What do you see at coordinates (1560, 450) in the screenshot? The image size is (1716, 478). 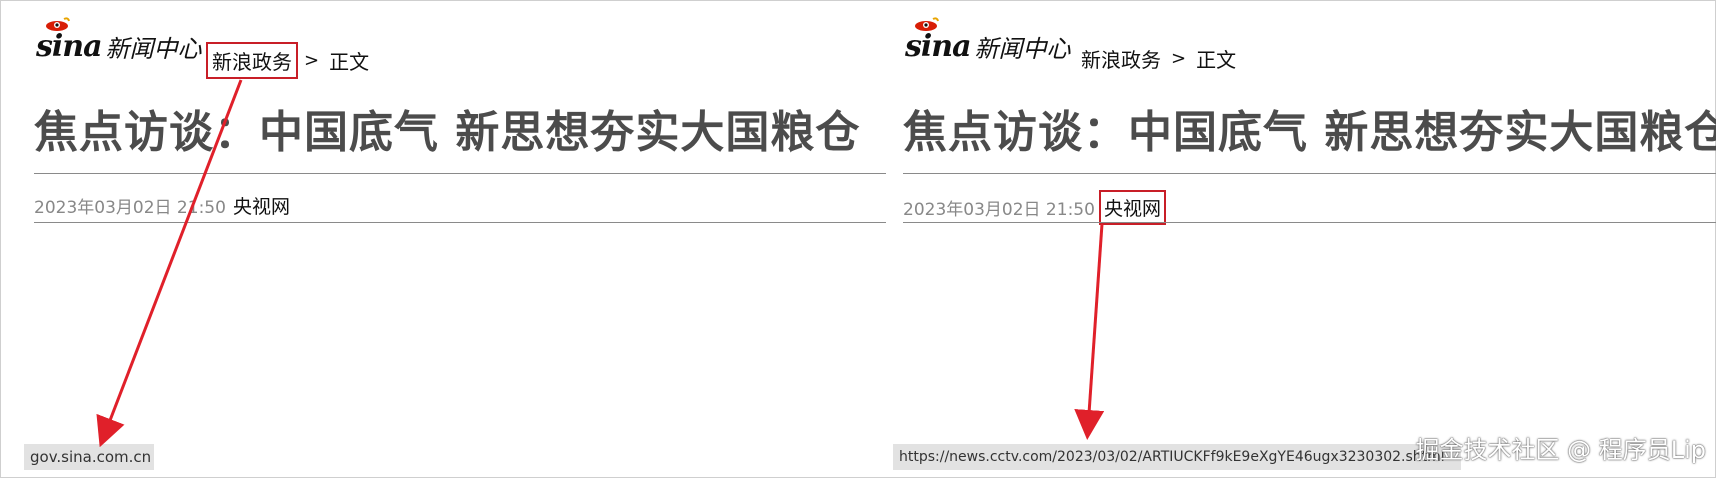 I see `watermark: 掘金技术社区 @ 程序员Lip` at bounding box center [1560, 450].